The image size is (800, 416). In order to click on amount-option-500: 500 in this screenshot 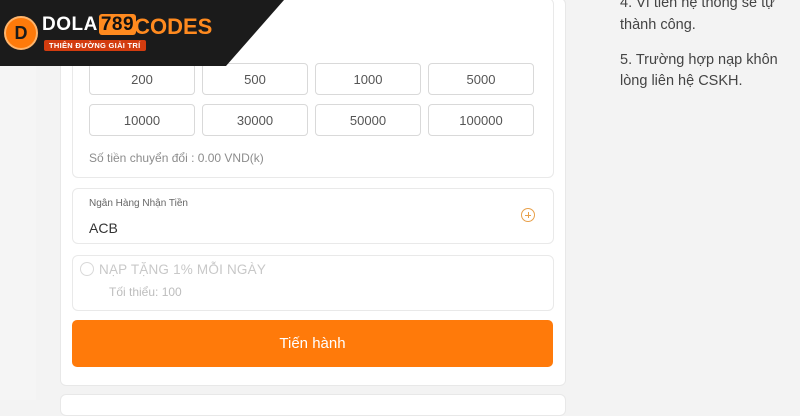, I will do `click(255, 79)`.